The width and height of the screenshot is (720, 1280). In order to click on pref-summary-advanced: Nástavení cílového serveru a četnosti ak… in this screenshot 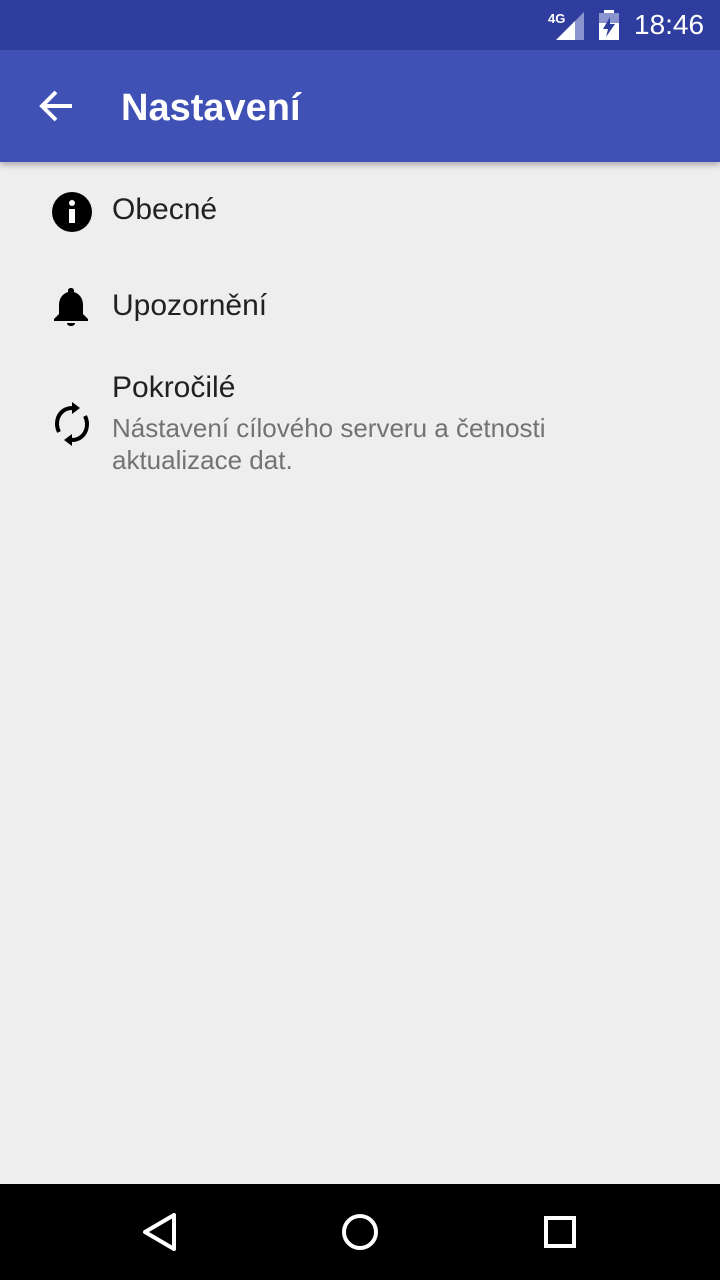, I will do `click(329, 444)`.